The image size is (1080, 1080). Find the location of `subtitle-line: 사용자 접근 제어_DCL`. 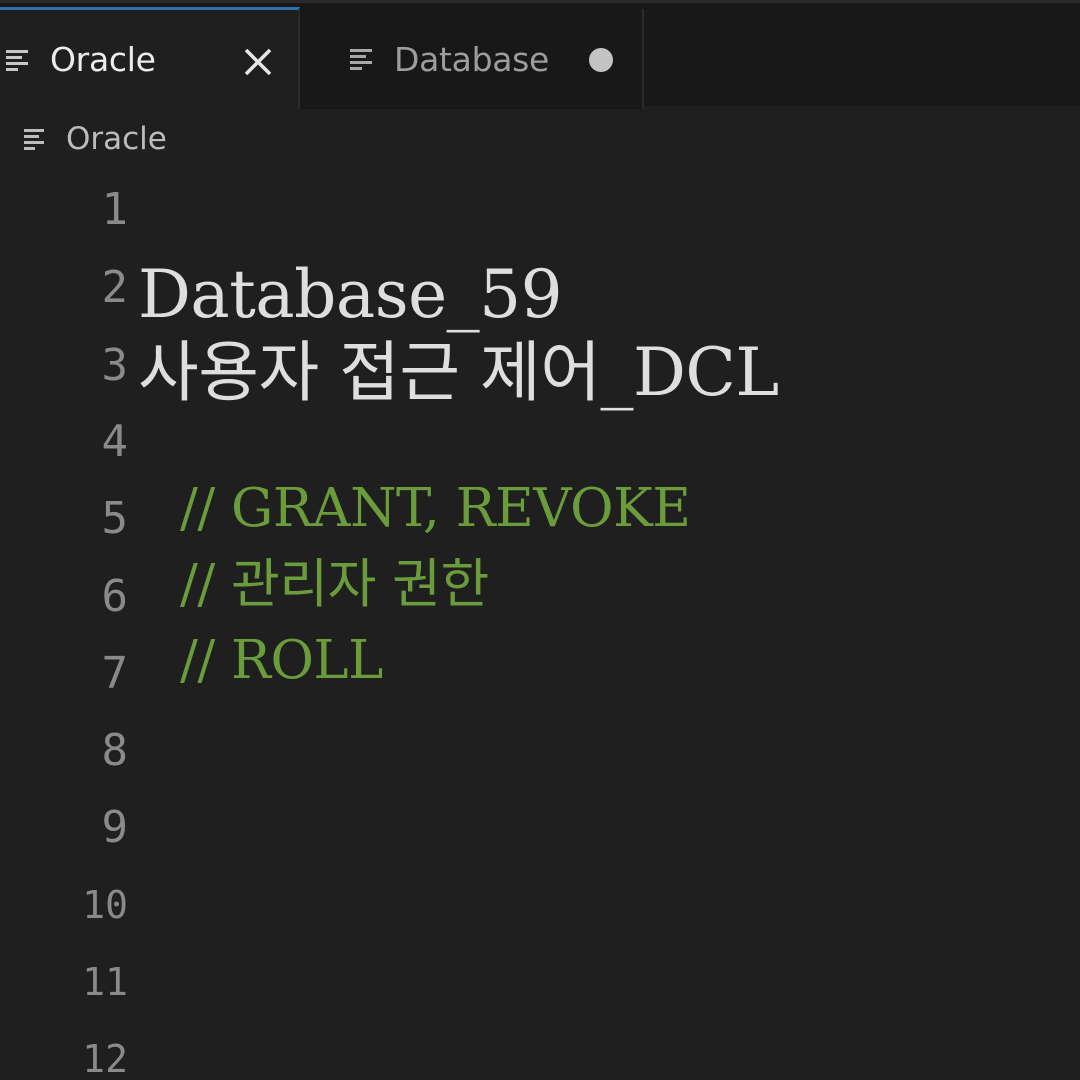

subtitle-line: 사용자 접근 제어_DCL is located at coordinates (458, 372).